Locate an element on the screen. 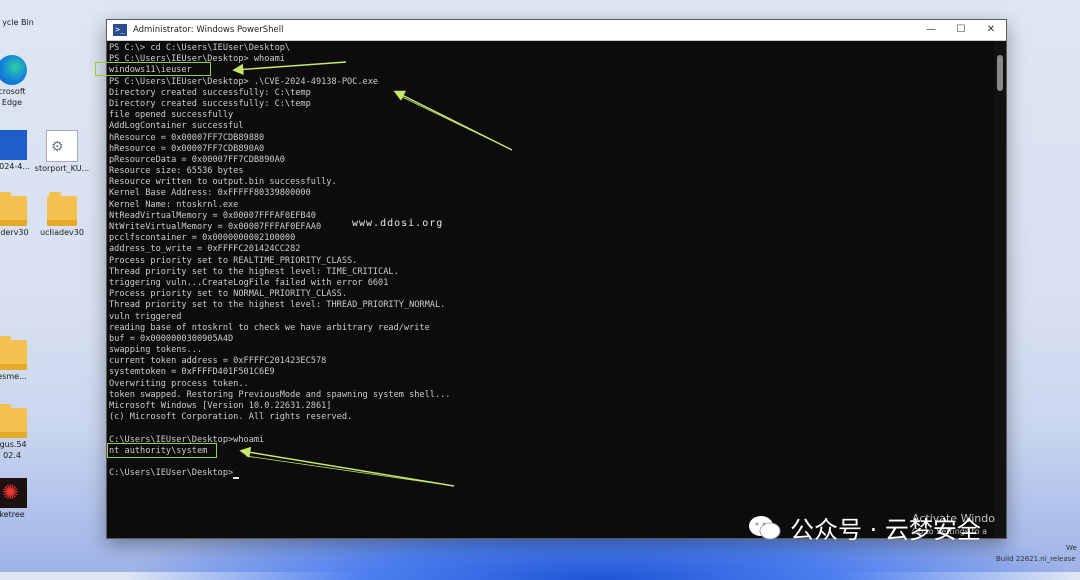 This screenshot has height=580, width=1080. window-title: Administrator: Windows PowerShell is located at coordinates (208, 30).